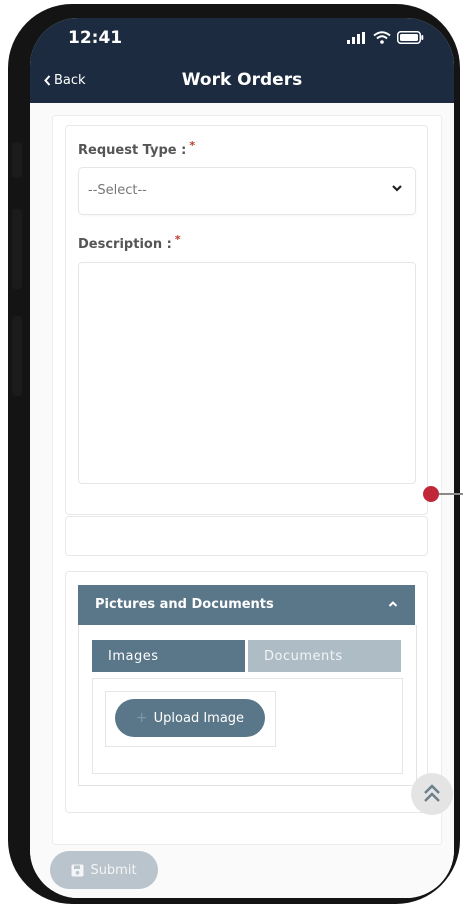  I want to click on pictures-section-header: Pictures and Documents, so click(246, 605).